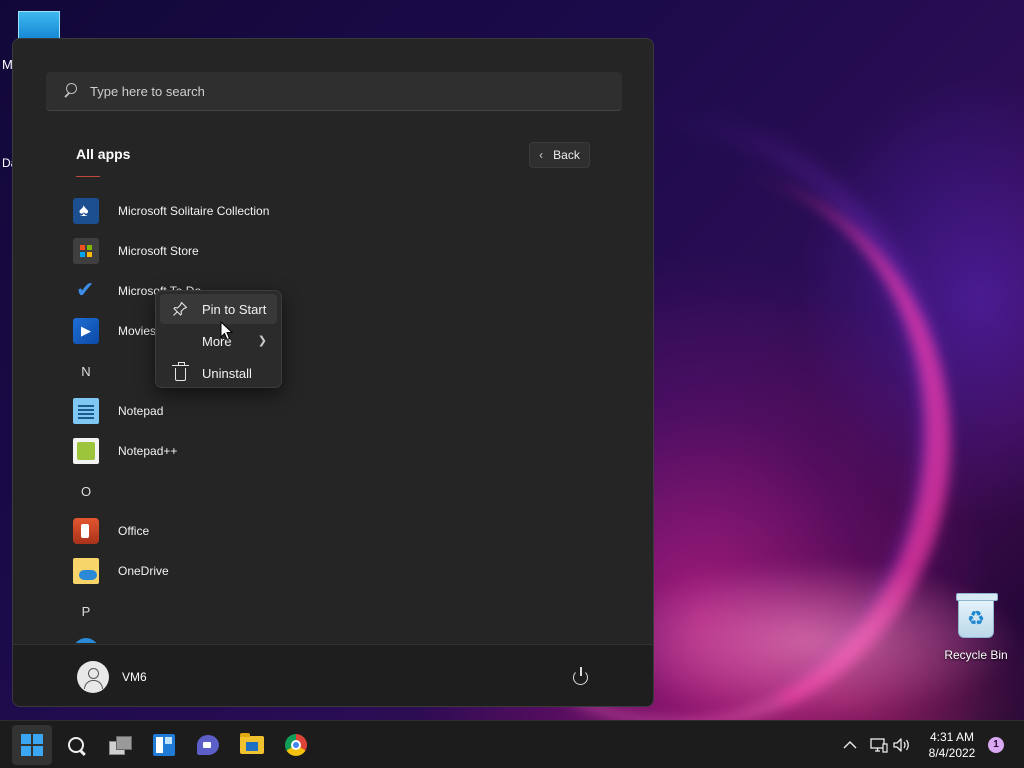 This screenshot has width=1024, height=768. I want to click on pin-icon, so click(180, 309).